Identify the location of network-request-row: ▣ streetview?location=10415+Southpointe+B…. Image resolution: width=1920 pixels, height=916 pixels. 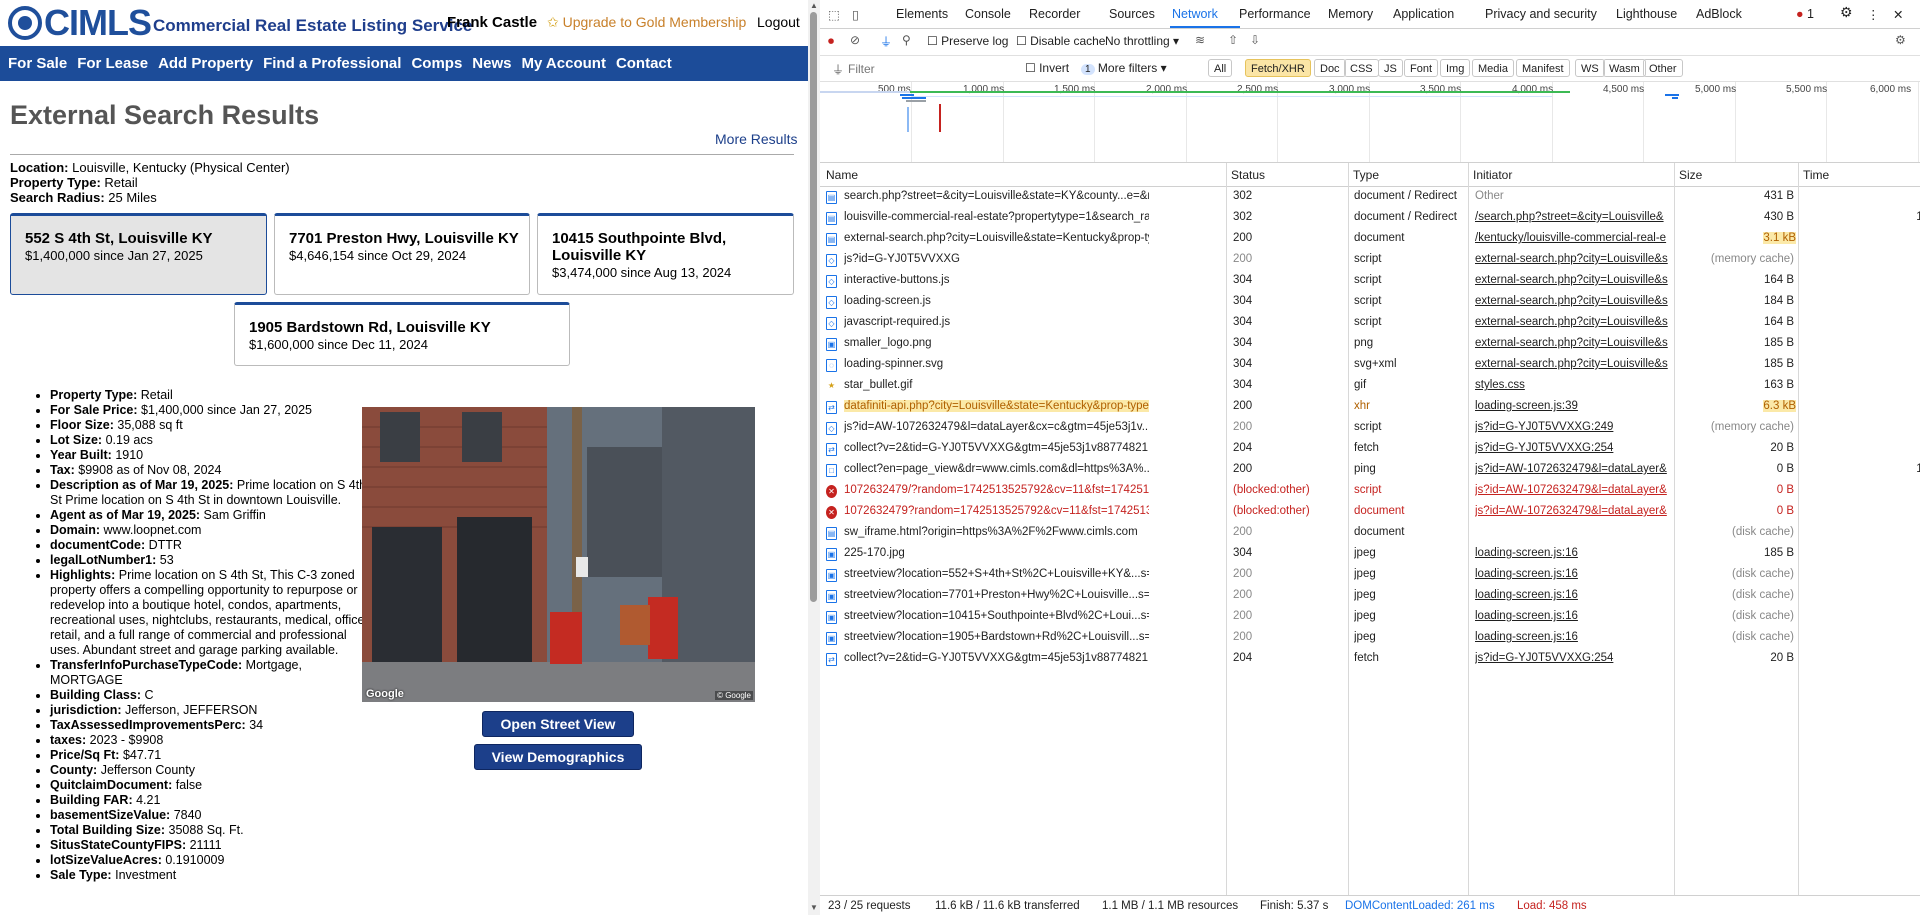
(1370, 617).